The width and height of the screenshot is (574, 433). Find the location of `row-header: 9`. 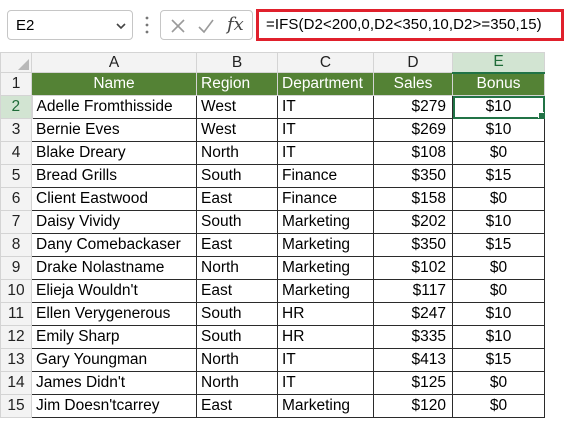

row-header: 9 is located at coordinates (16, 268).